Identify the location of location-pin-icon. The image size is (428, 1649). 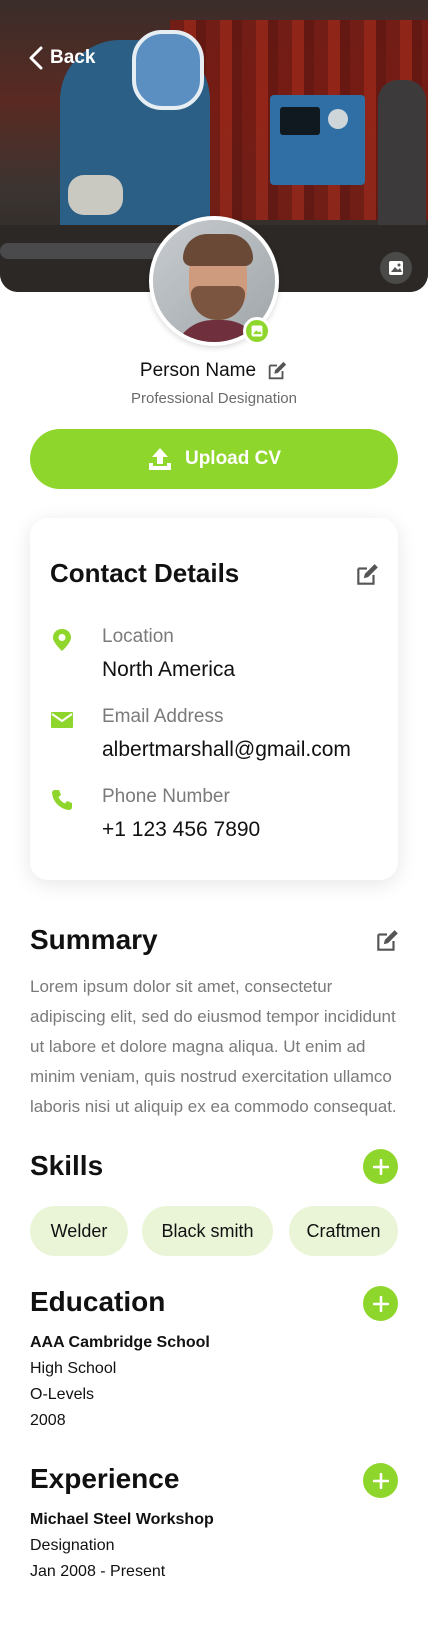
(62, 640).